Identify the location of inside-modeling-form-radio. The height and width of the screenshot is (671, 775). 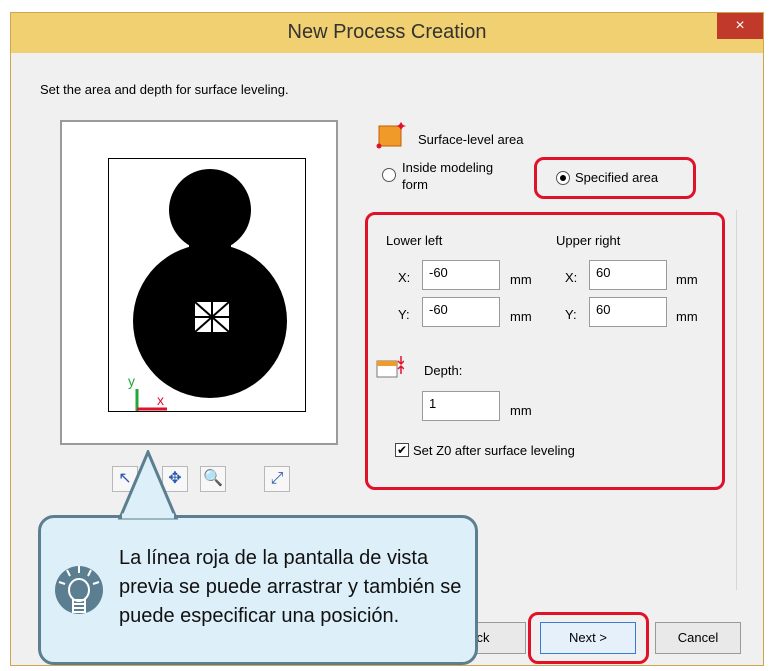
(389, 175).